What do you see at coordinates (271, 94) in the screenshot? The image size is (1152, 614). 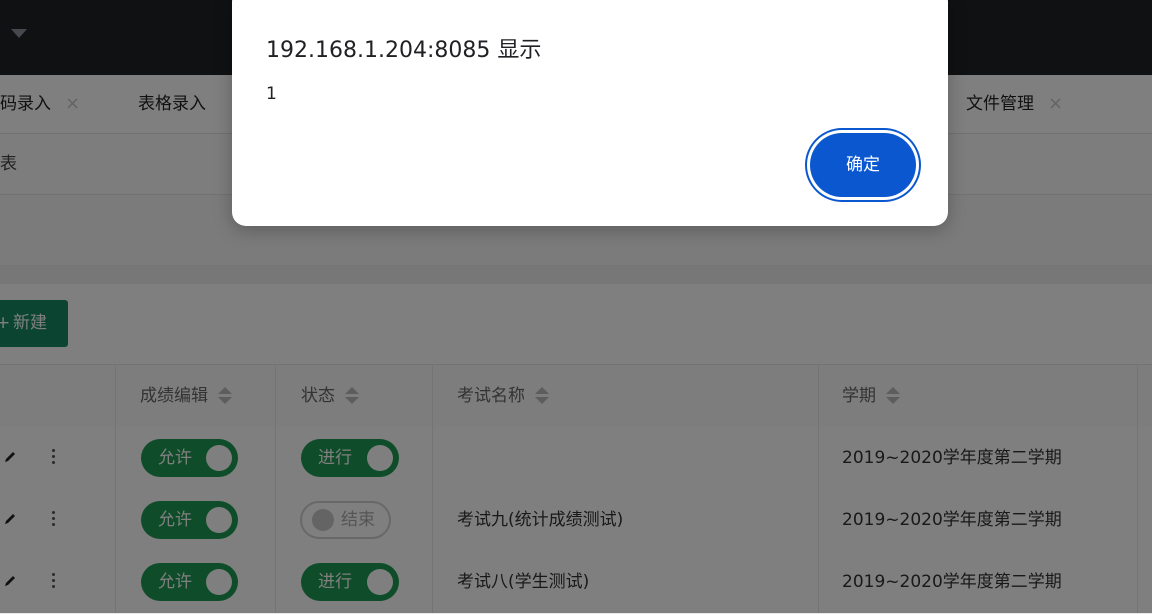 I see `dialog-message: 1` at bounding box center [271, 94].